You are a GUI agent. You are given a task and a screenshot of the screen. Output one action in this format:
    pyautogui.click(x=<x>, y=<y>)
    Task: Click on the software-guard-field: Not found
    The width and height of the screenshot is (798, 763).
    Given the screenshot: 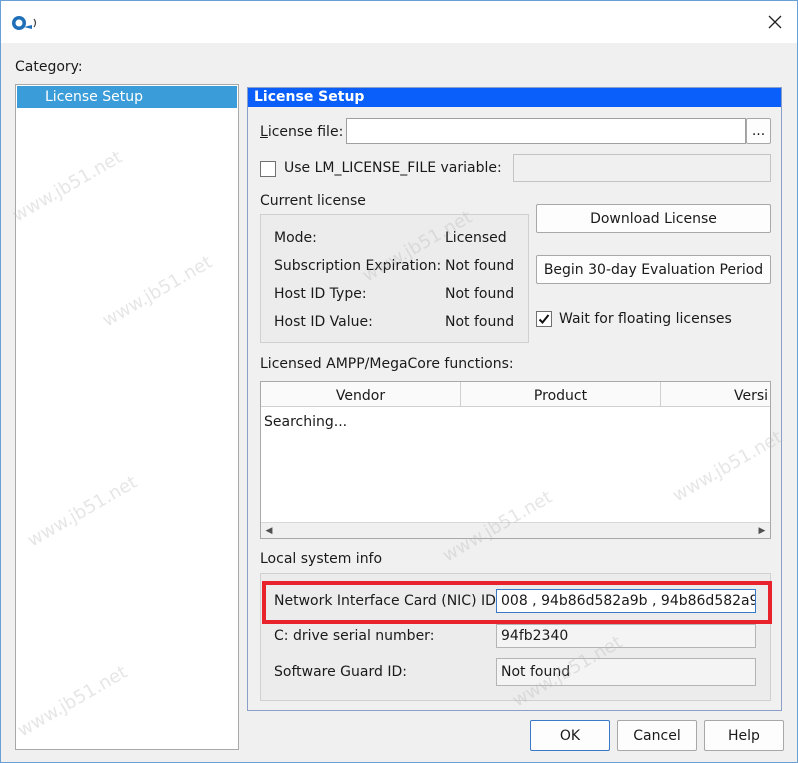 What is the action you would take?
    pyautogui.click(x=626, y=672)
    